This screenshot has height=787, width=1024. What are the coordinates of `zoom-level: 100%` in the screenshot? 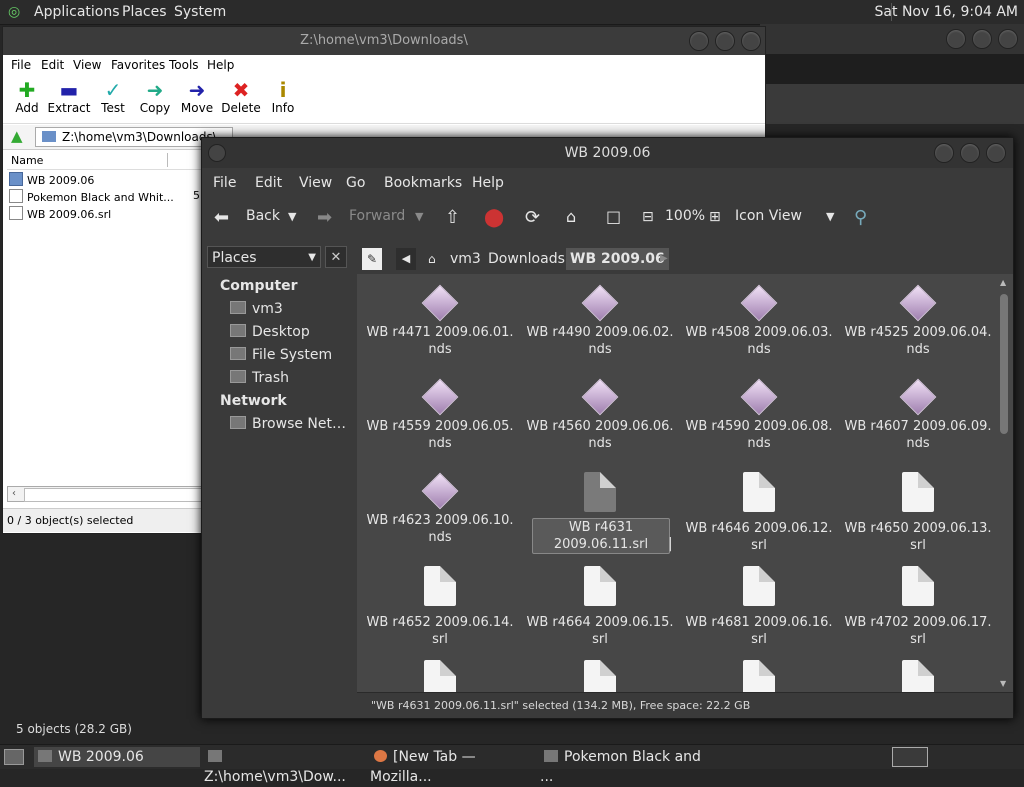 It's located at (685, 216).